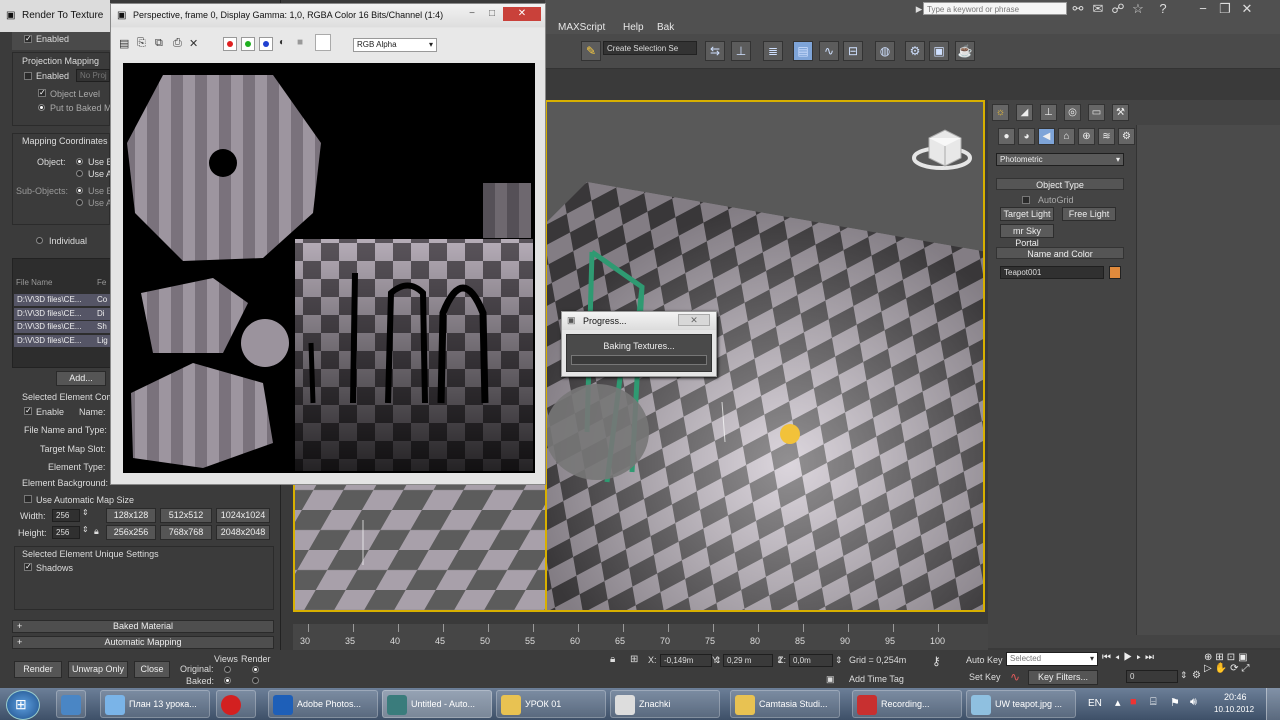 The image size is (1280, 720). What do you see at coordinates (1244, 657) in the screenshot?
I see `zoom-extents-all-icon: ▣` at bounding box center [1244, 657].